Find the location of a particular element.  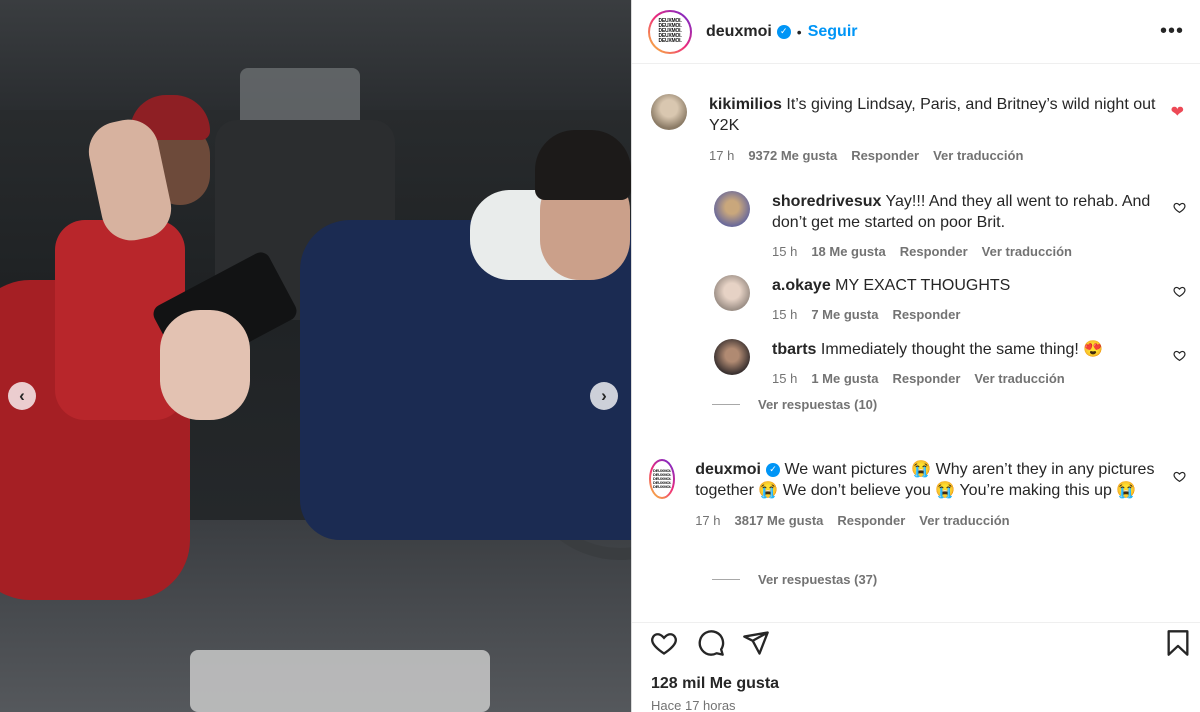

chevron-left-icon: ‹ is located at coordinates (22, 395).